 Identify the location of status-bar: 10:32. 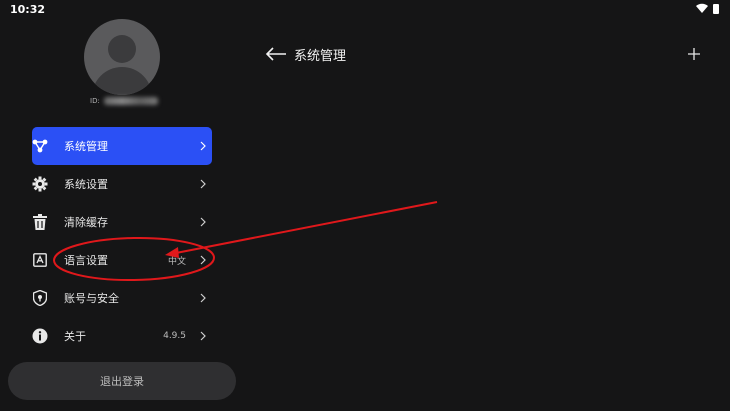
(365, 9).